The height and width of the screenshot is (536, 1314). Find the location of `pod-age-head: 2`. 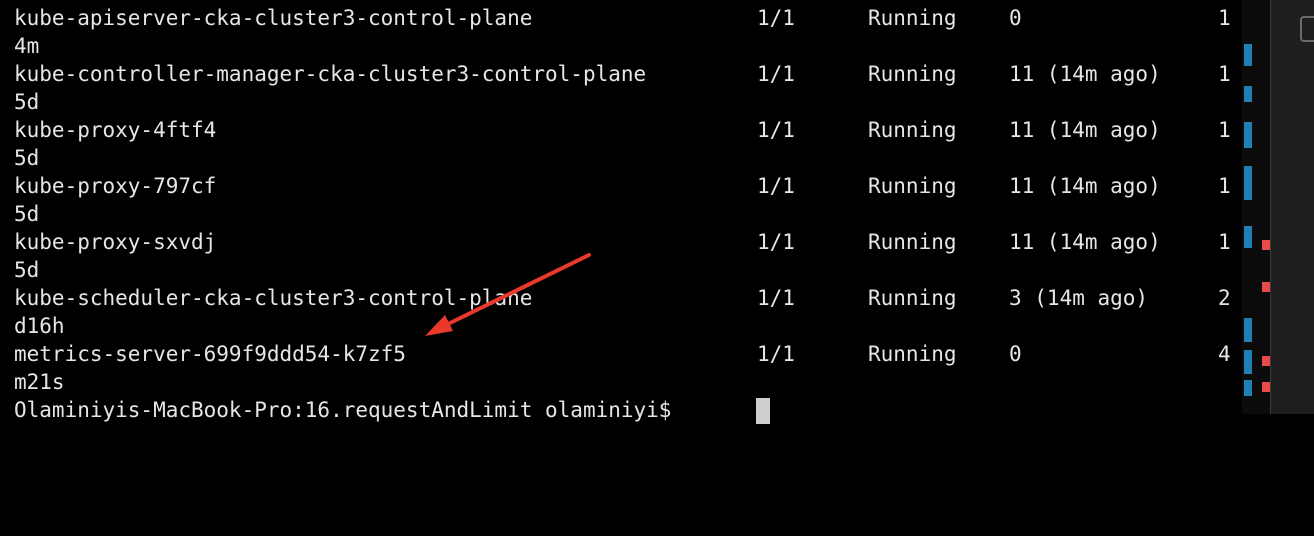

pod-age-head: 2 is located at coordinates (1224, 298).